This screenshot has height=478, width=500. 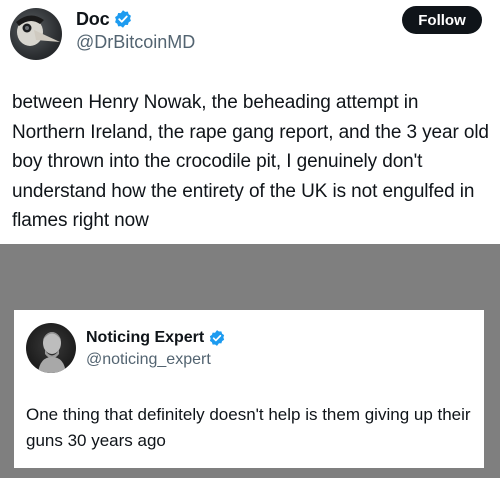 I want to click on plague-doctor-mask-icon, so click(x=38, y=30).